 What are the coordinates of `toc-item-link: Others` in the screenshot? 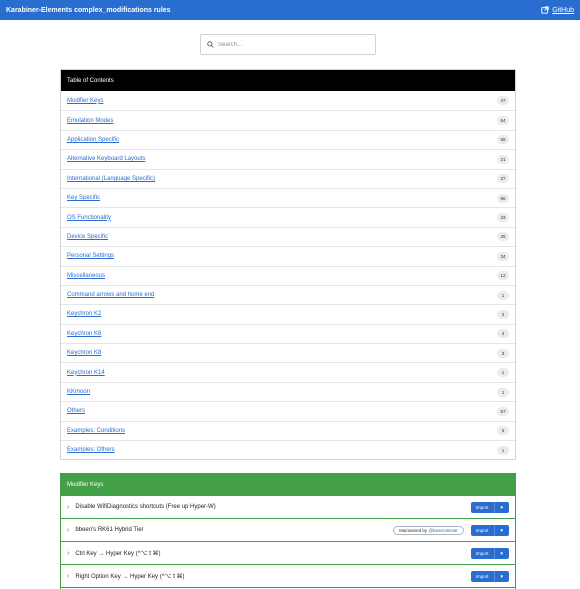 It's located at (76, 411).